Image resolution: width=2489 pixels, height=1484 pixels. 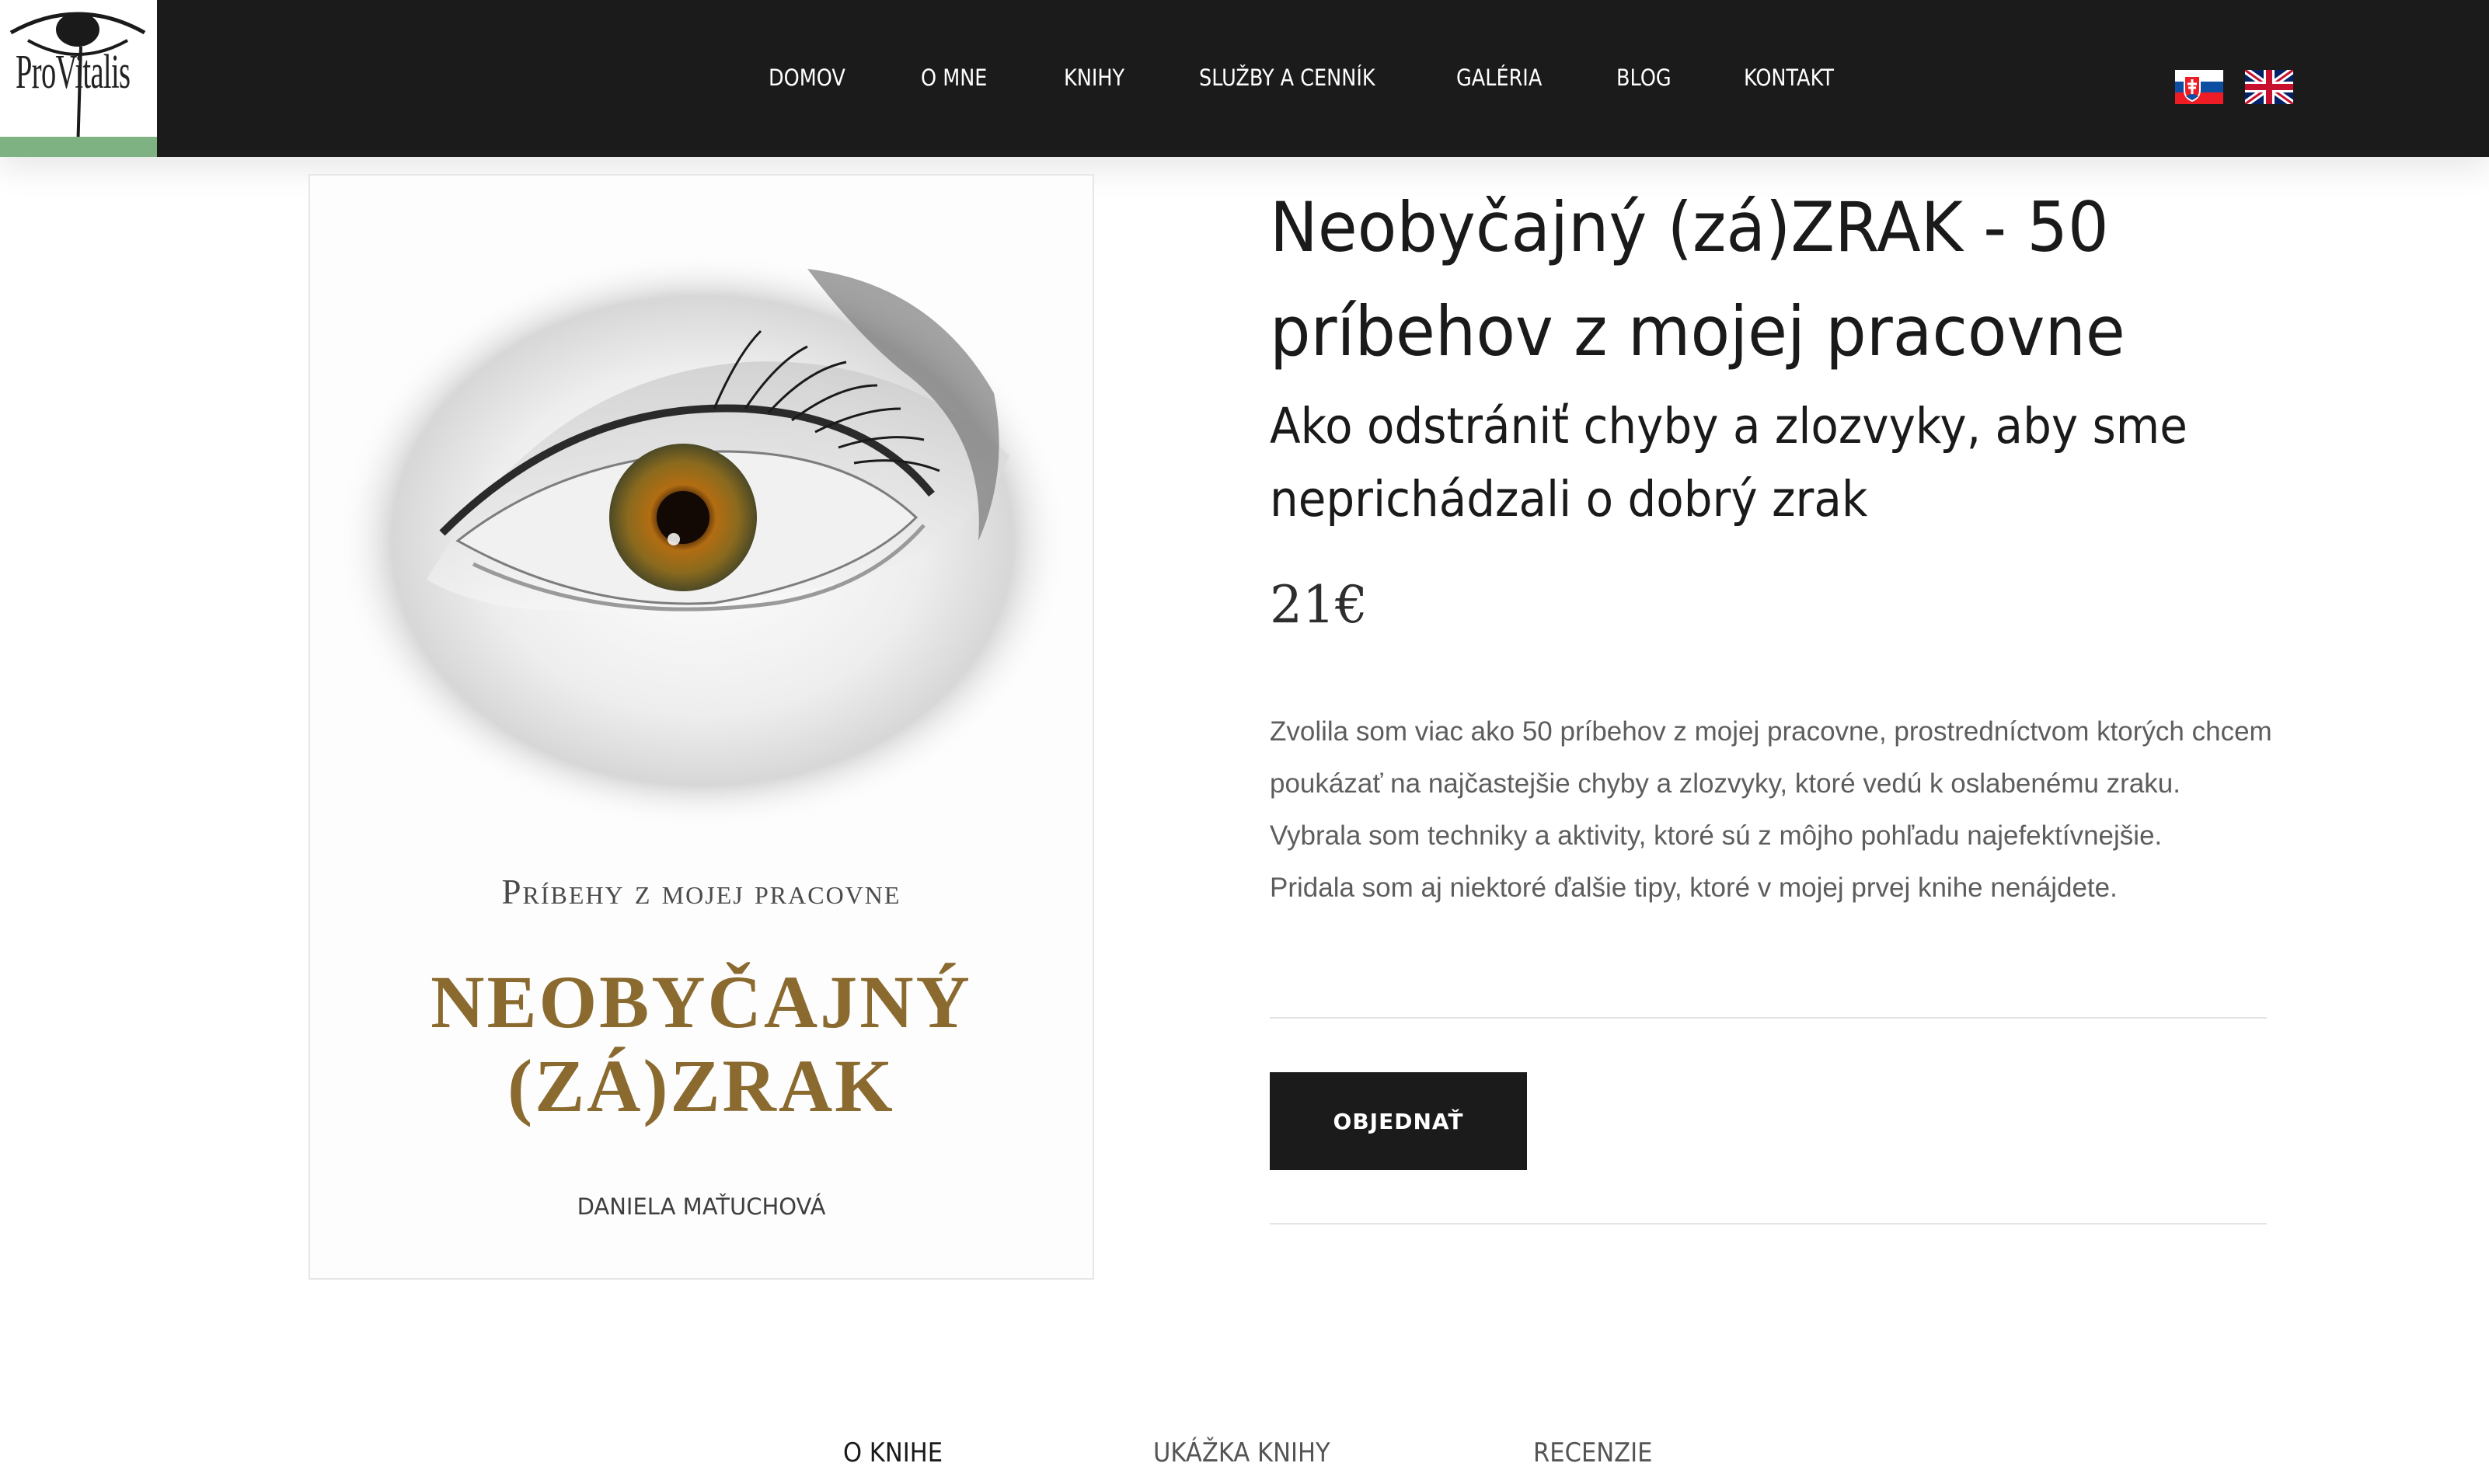 I want to click on tab-ukazka-knihy: UKÁŽKA KNIHY, so click(x=1241, y=1453).